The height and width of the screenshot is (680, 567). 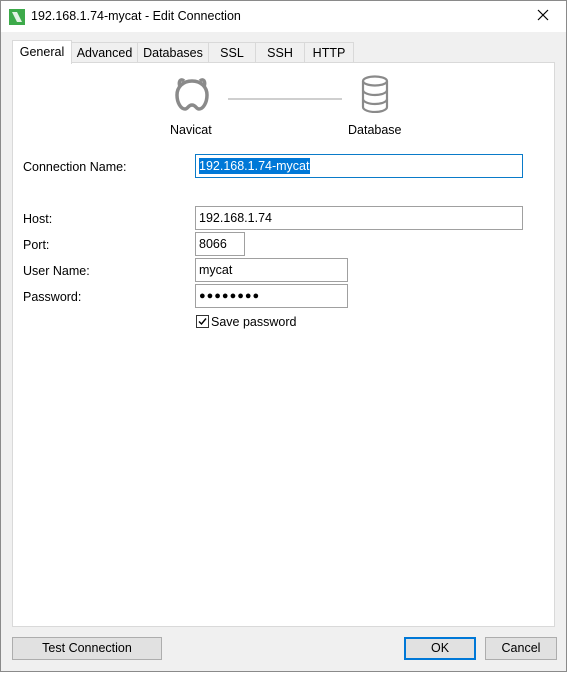 I want to click on close-icon, so click(x=543, y=16).